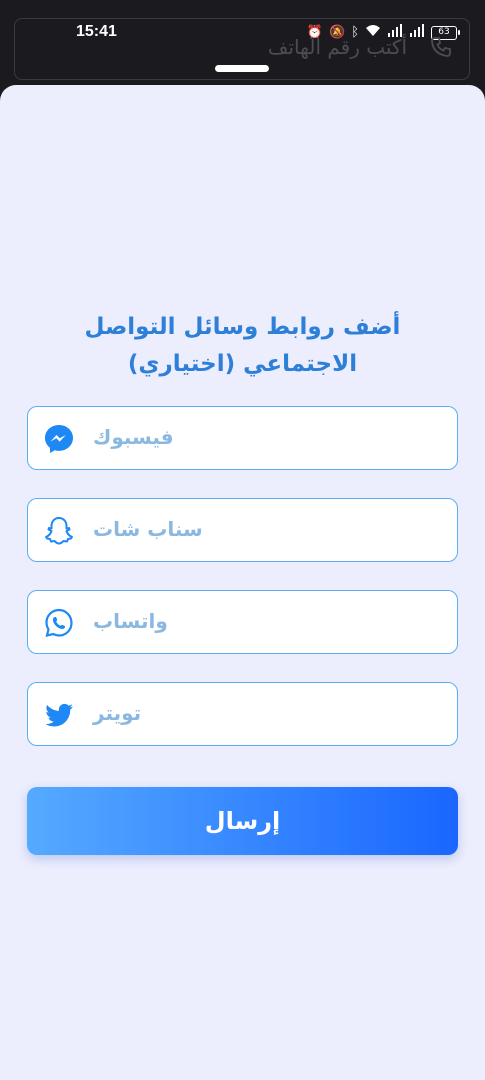  I want to click on sheet-title-line2: الاجتماعي (اختياري), so click(242, 364).